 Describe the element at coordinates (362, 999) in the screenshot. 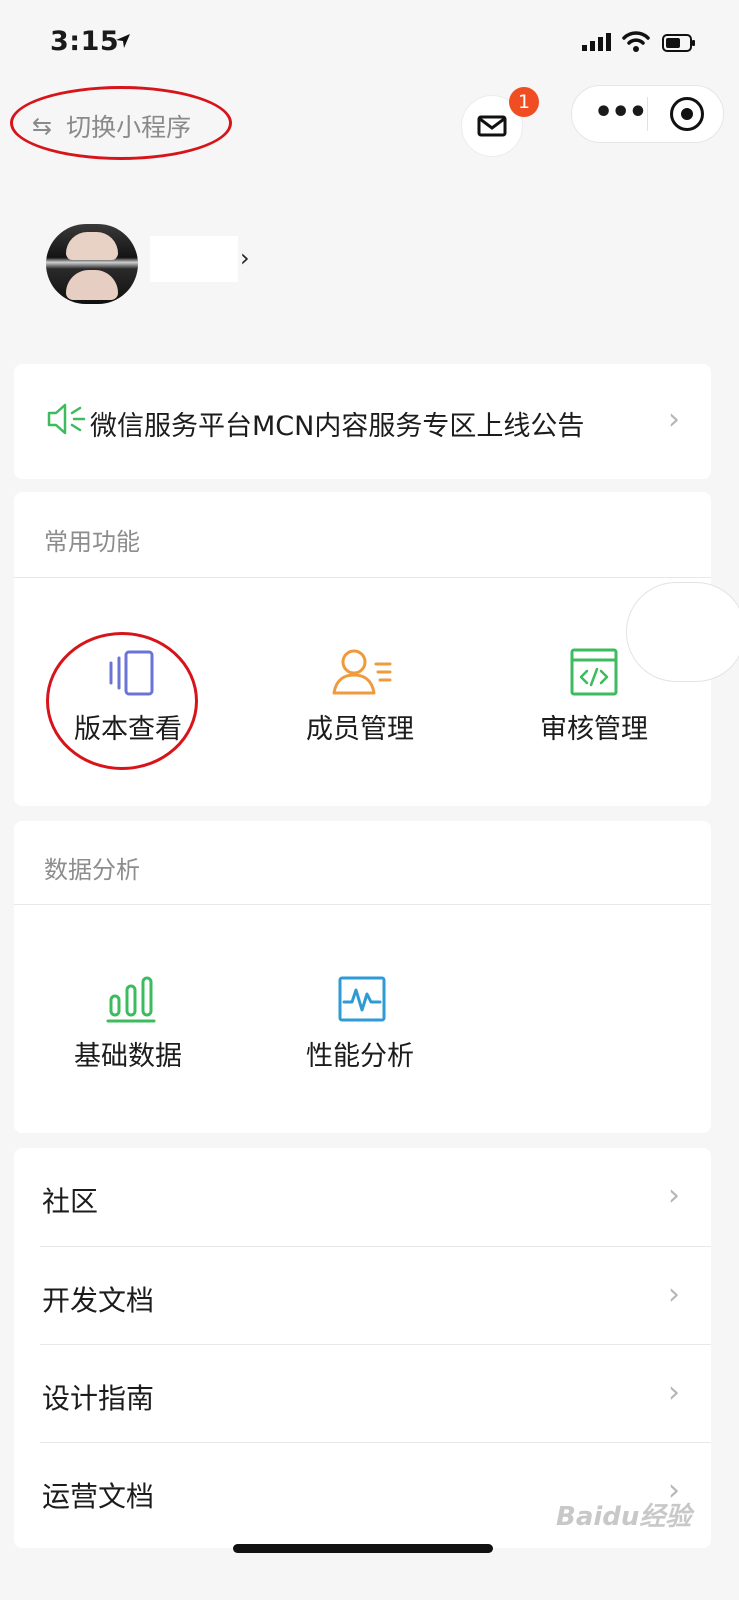

I see `performance-icon` at that location.